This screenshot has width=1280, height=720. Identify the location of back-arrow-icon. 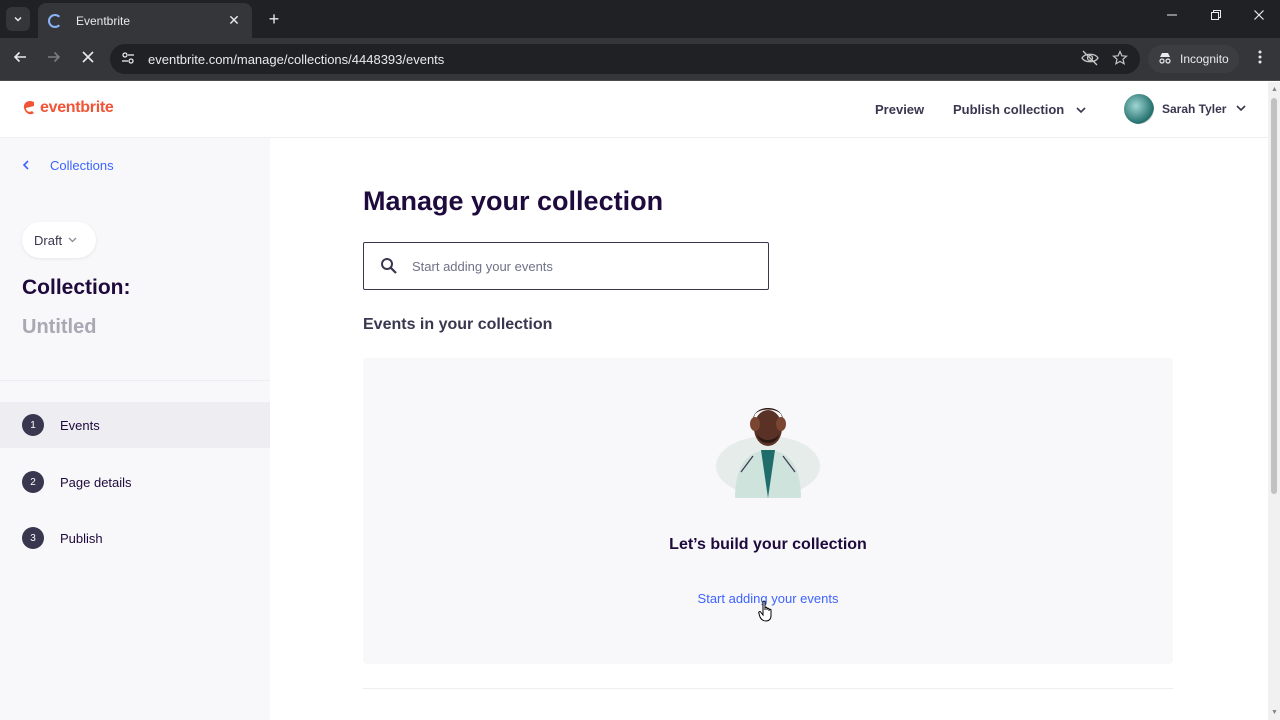
(20, 59).